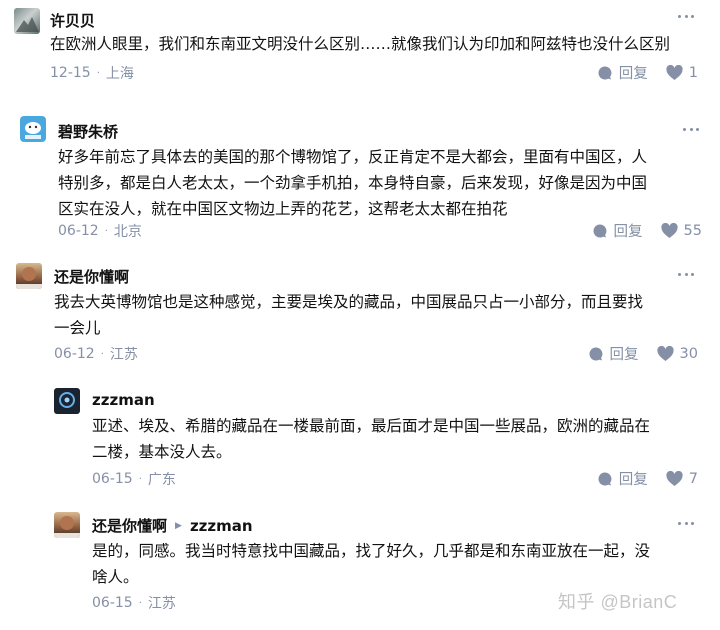 The image size is (720, 630). I want to click on like-button: 30, so click(677, 353).